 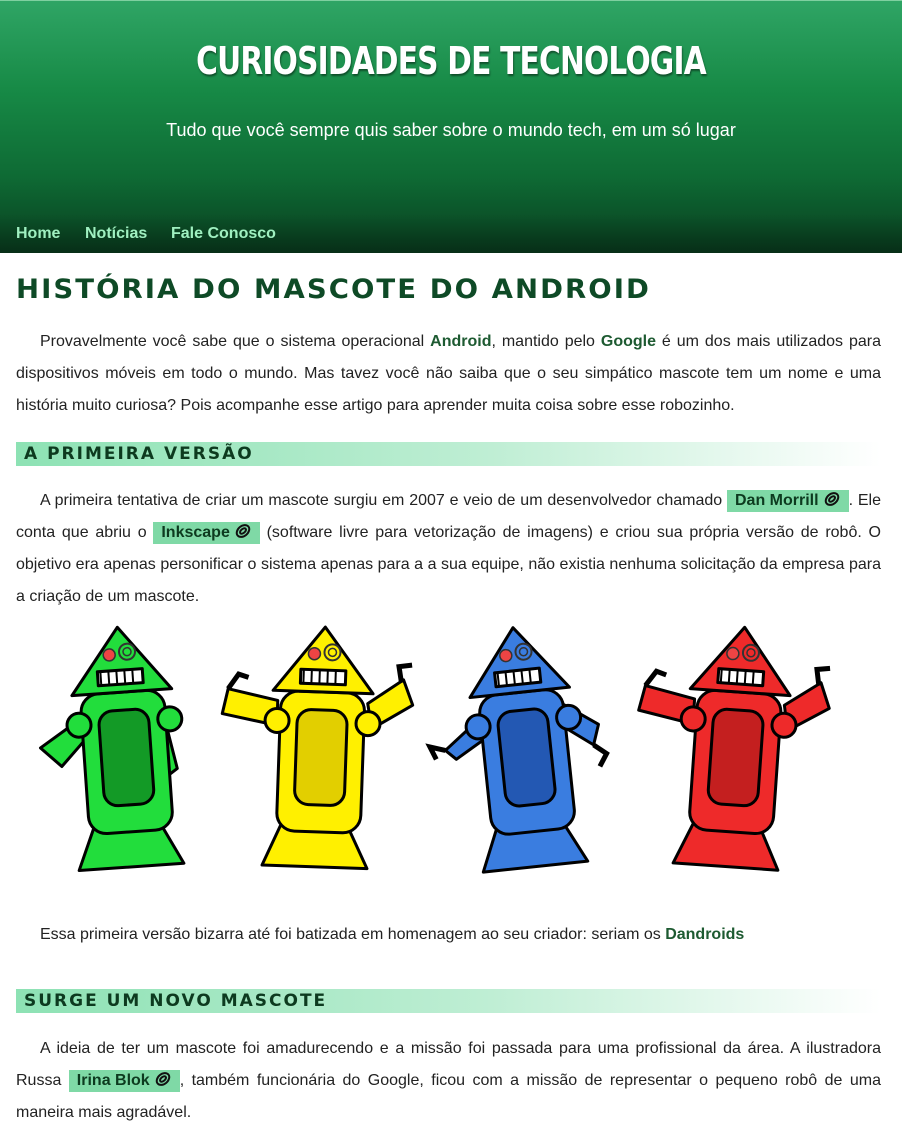 I want to click on section-heading-novo-mascote: Surge um novo mascote, so click(x=448, y=1001).